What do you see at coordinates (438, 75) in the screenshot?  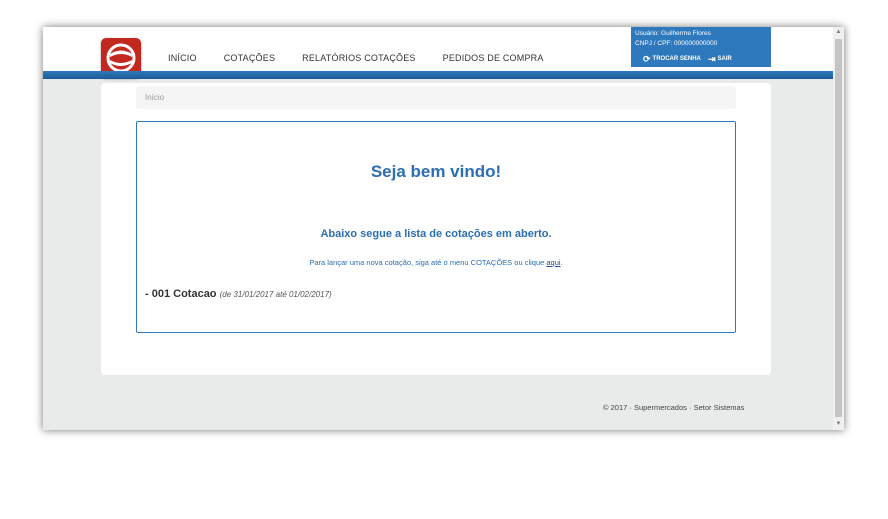 I see `header-accent-bar` at bounding box center [438, 75].